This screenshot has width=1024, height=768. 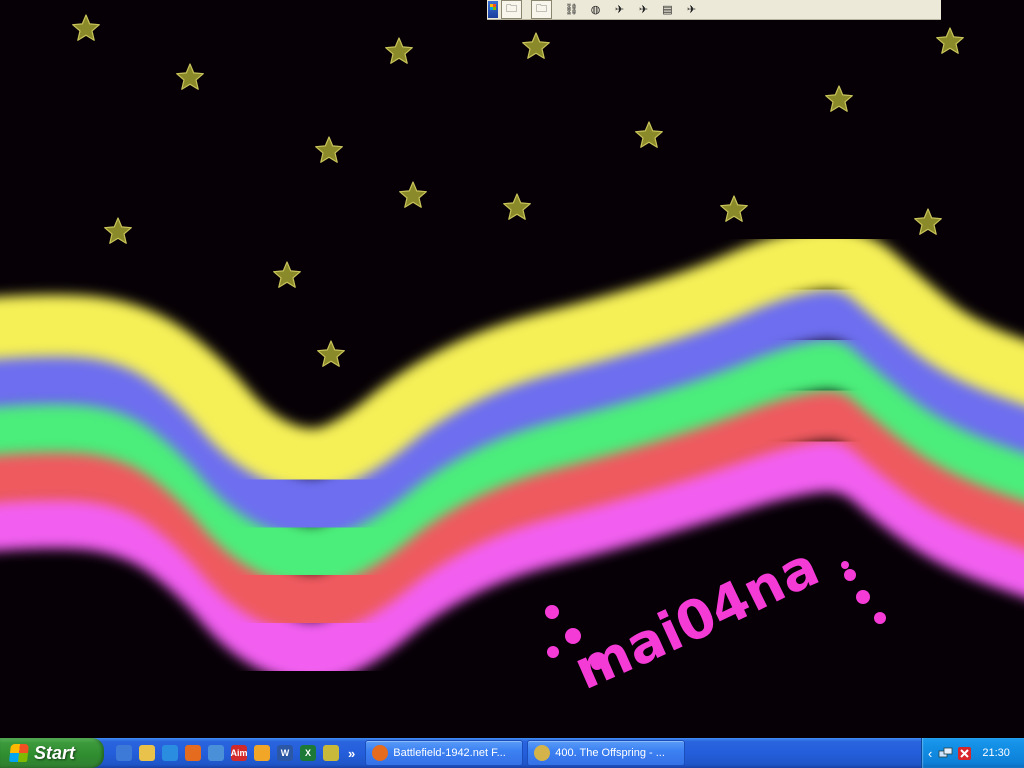 What do you see at coordinates (493, 9) in the screenshot?
I see `windows-flag-icon` at bounding box center [493, 9].